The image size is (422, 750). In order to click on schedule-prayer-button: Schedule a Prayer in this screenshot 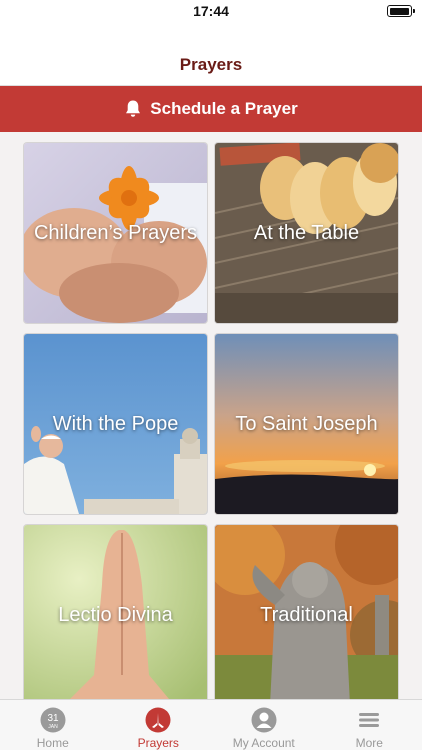, I will do `click(211, 109)`.